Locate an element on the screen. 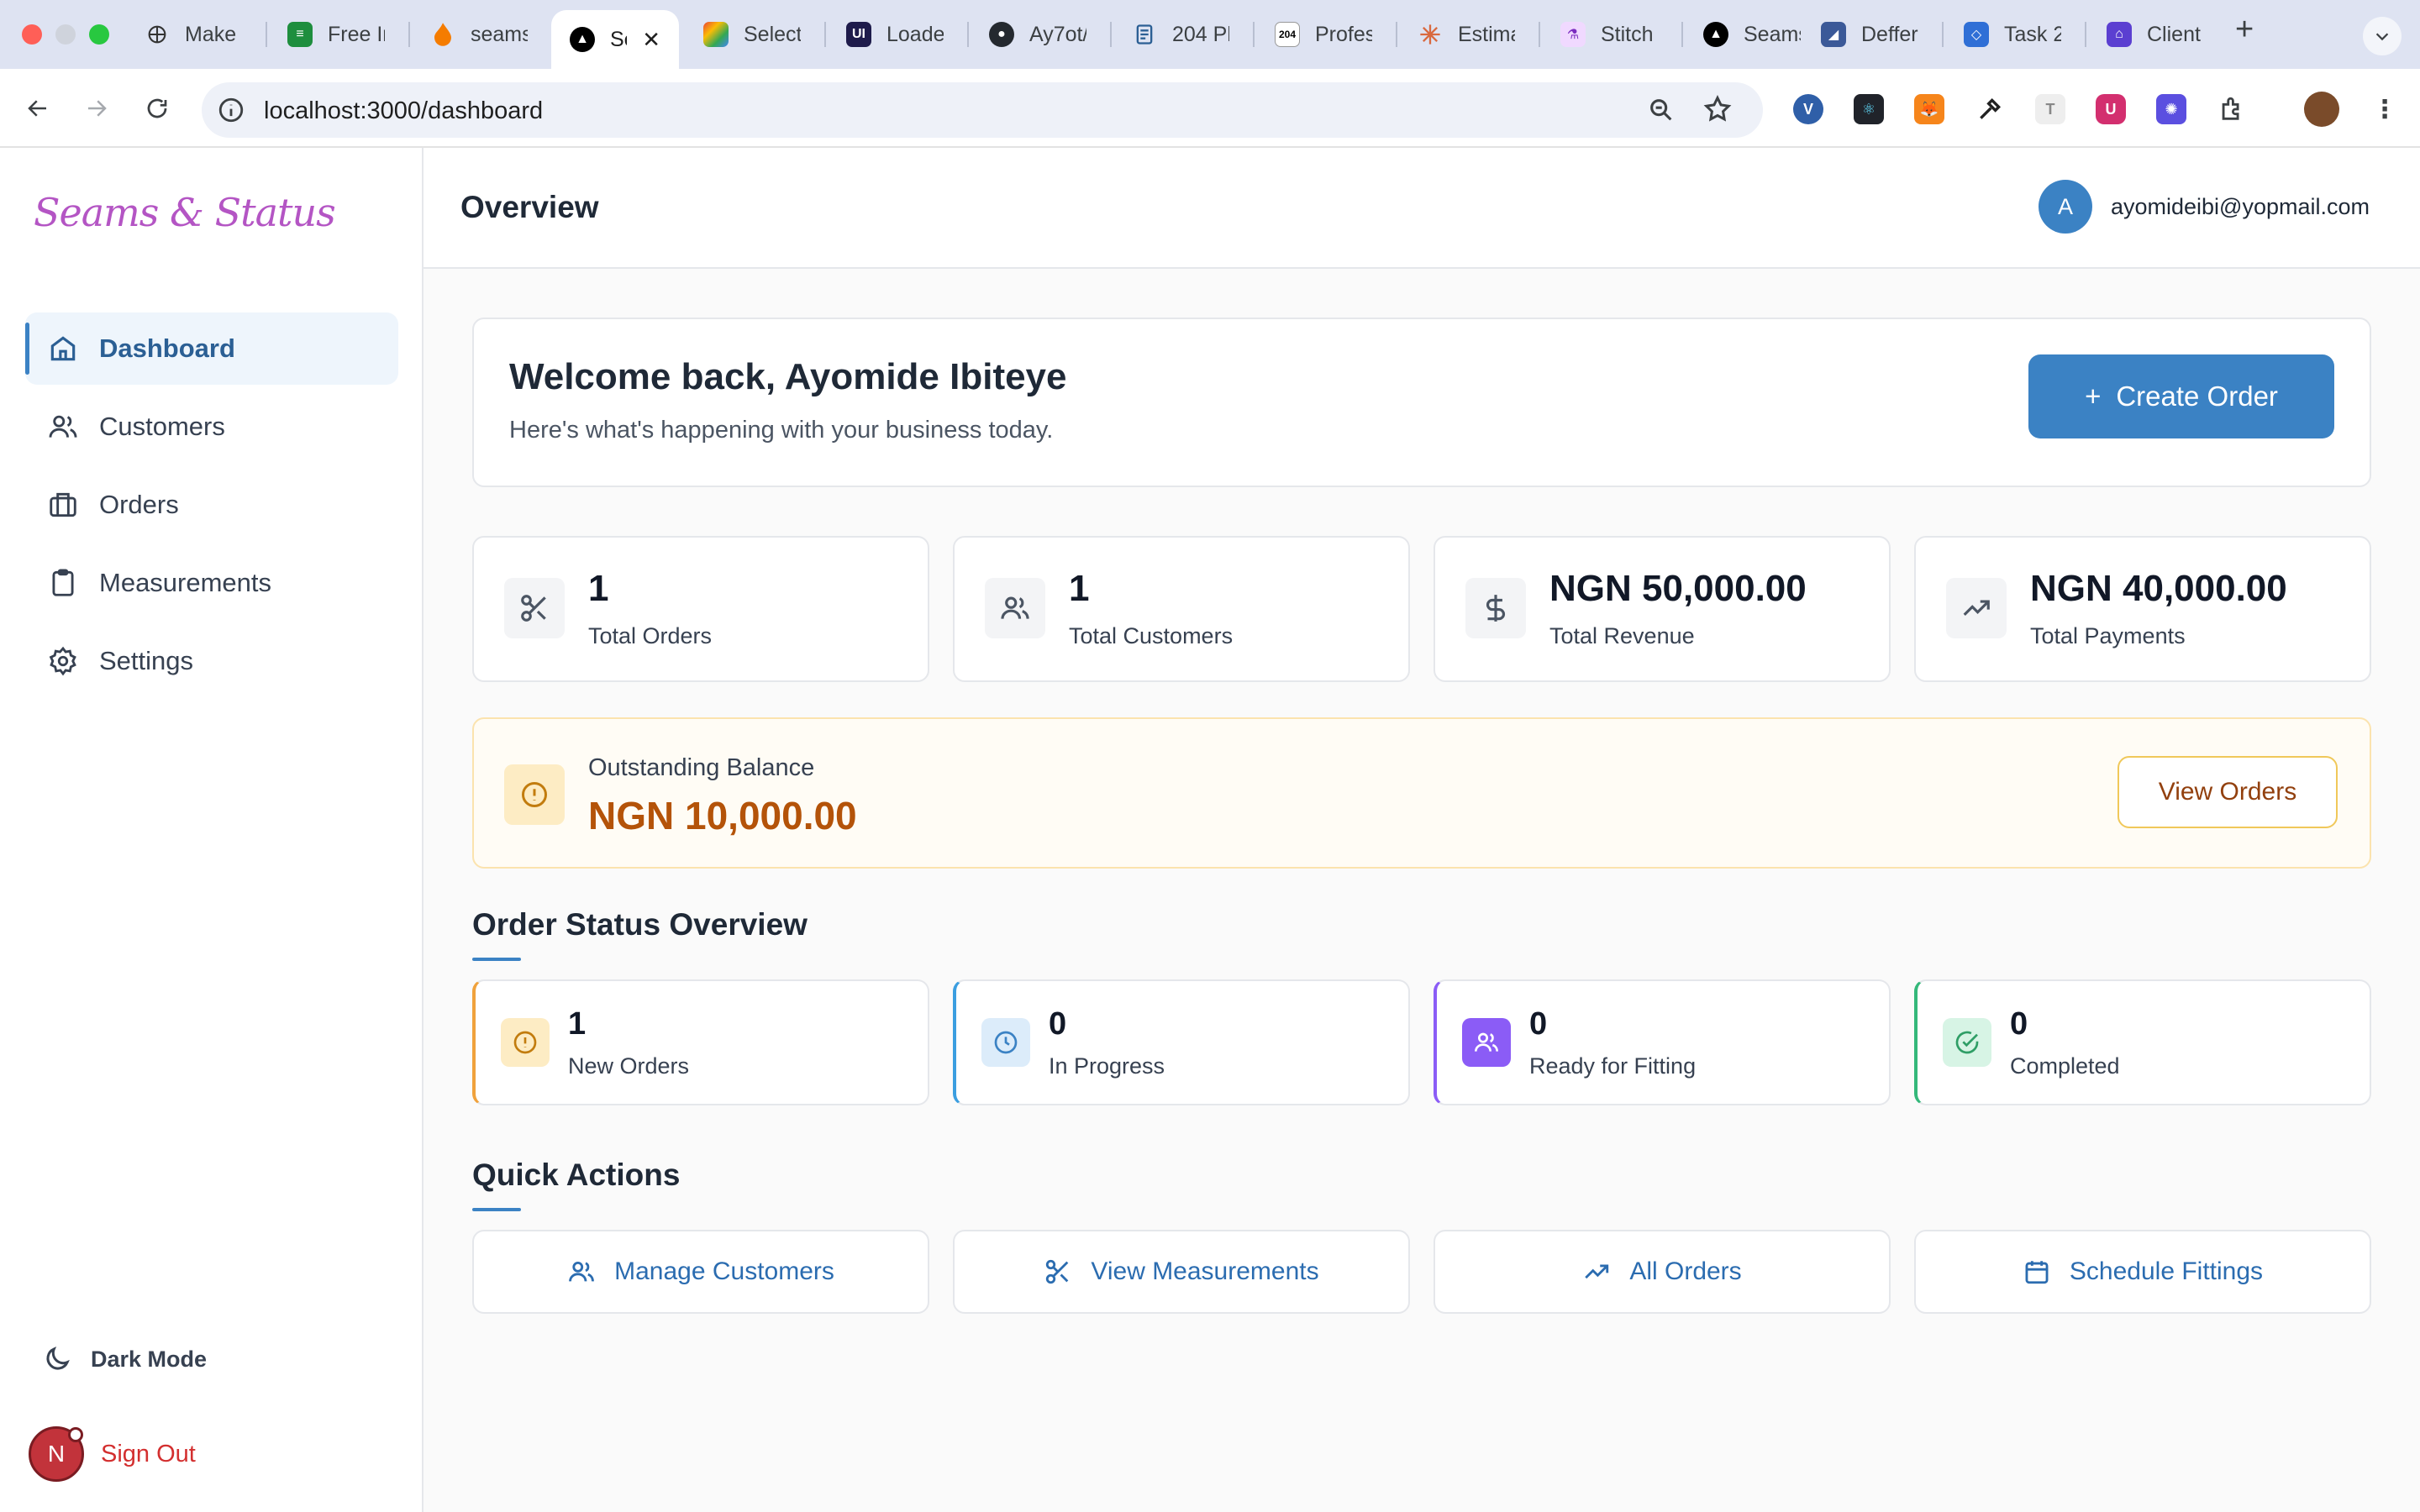 The height and width of the screenshot is (1512, 2420). browser-tab: Make a is located at coordinates (193, 34).